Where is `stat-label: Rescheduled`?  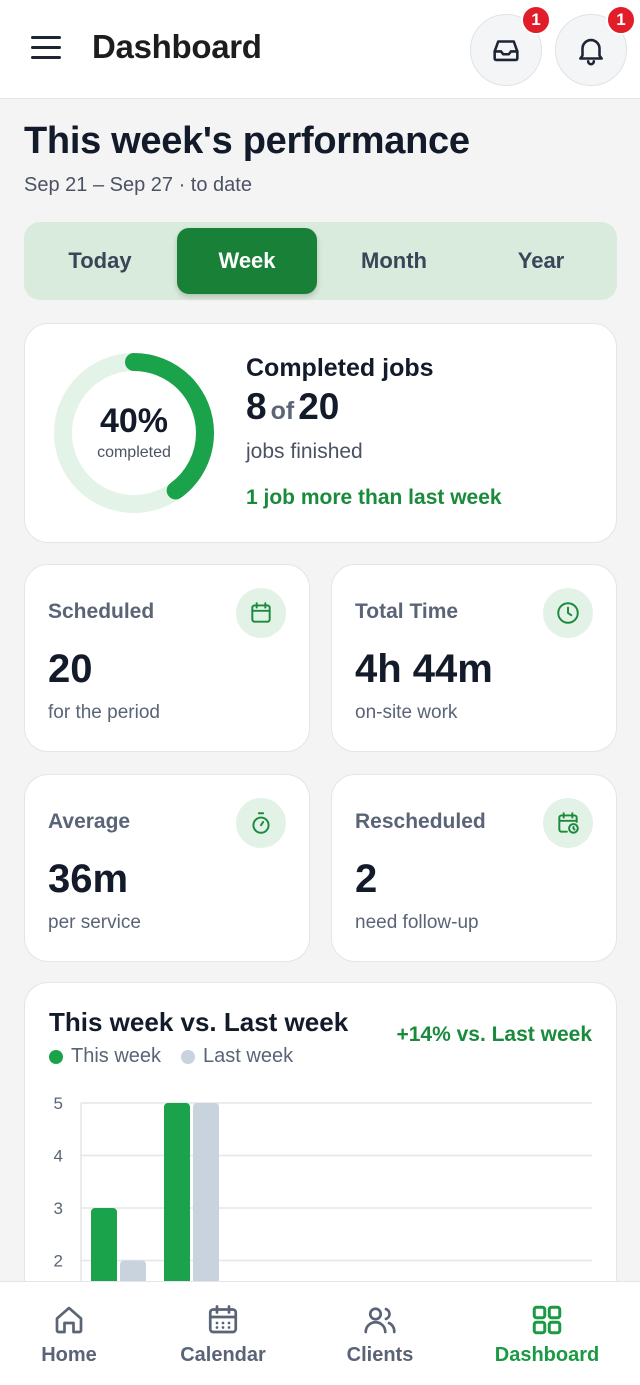
stat-label: Rescheduled is located at coordinates (420, 821).